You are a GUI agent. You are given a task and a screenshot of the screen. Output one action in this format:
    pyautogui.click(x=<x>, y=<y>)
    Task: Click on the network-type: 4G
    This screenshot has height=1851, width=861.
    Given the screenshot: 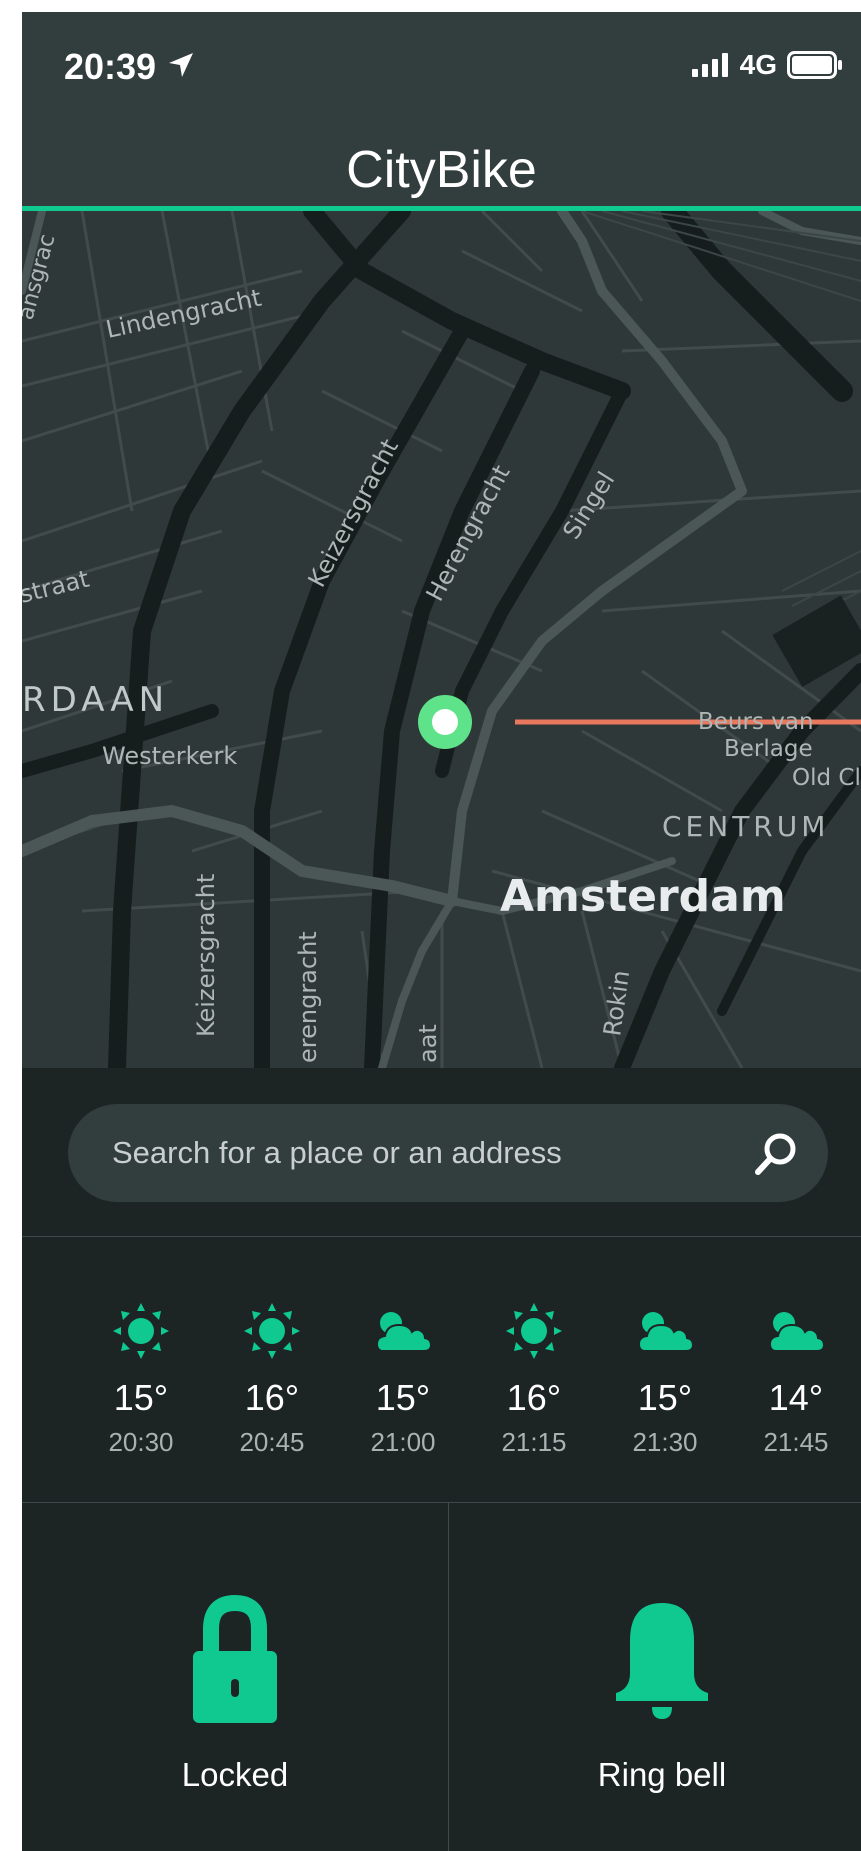 What is the action you would take?
    pyautogui.click(x=758, y=64)
    